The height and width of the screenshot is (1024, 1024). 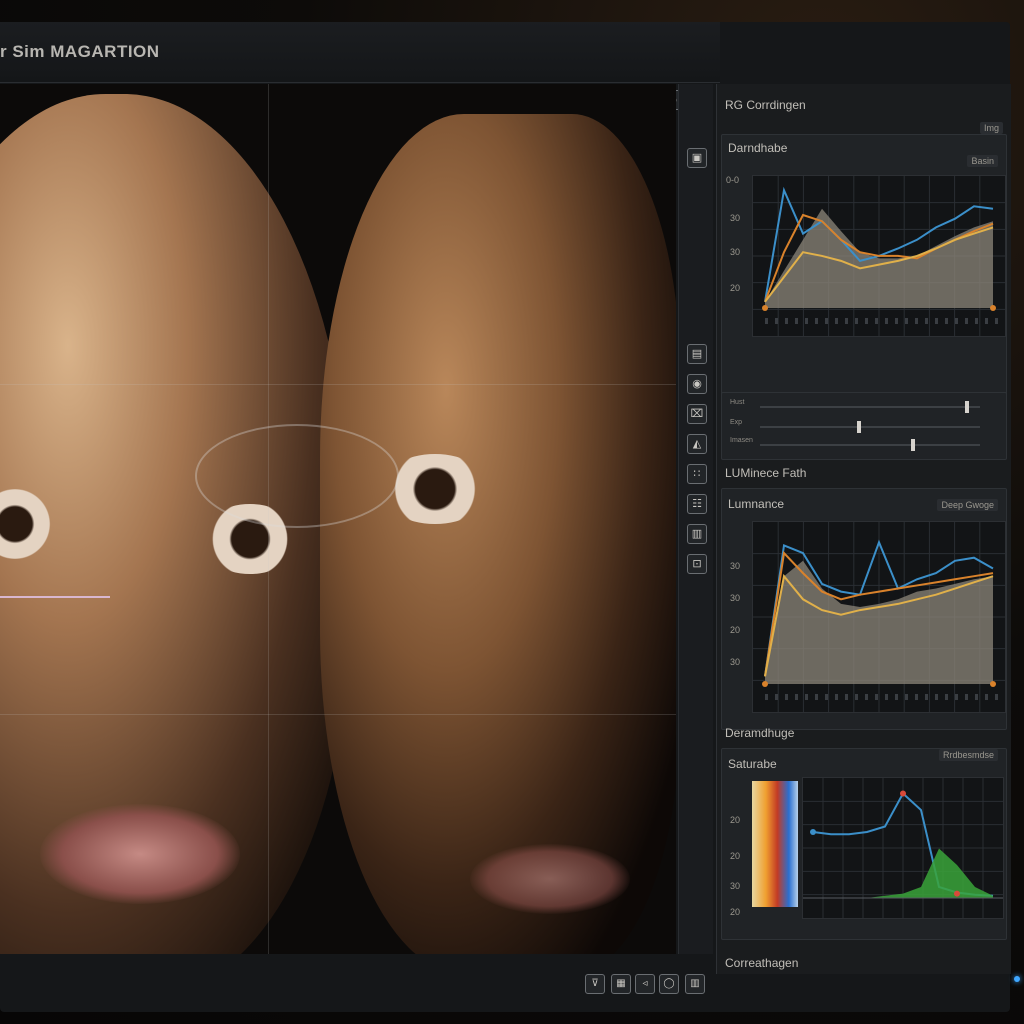 What do you see at coordinates (80, 51) in the screenshot?
I see `app-title: r Sim MAGARTION` at bounding box center [80, 51].